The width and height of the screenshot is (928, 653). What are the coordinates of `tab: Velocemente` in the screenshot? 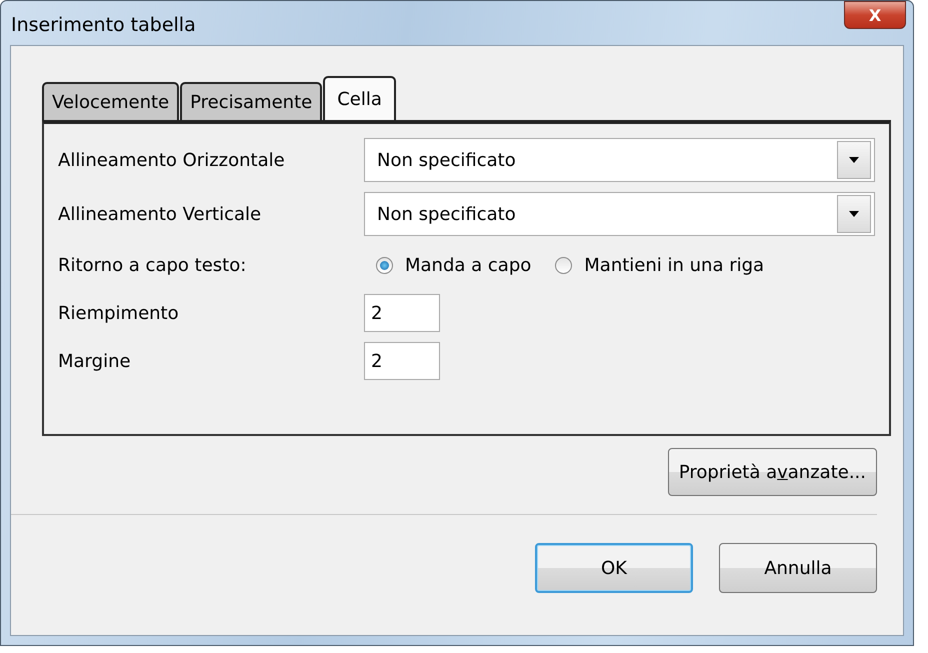 It's located at (111, 101).